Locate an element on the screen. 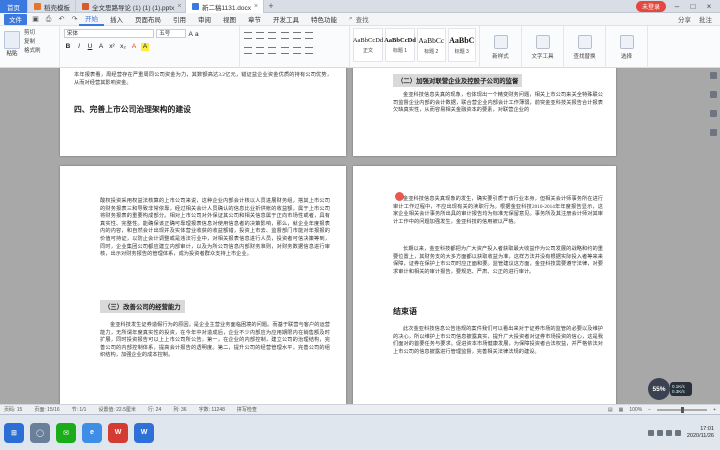  font-color-button: A is located at coordinates (134, 47).